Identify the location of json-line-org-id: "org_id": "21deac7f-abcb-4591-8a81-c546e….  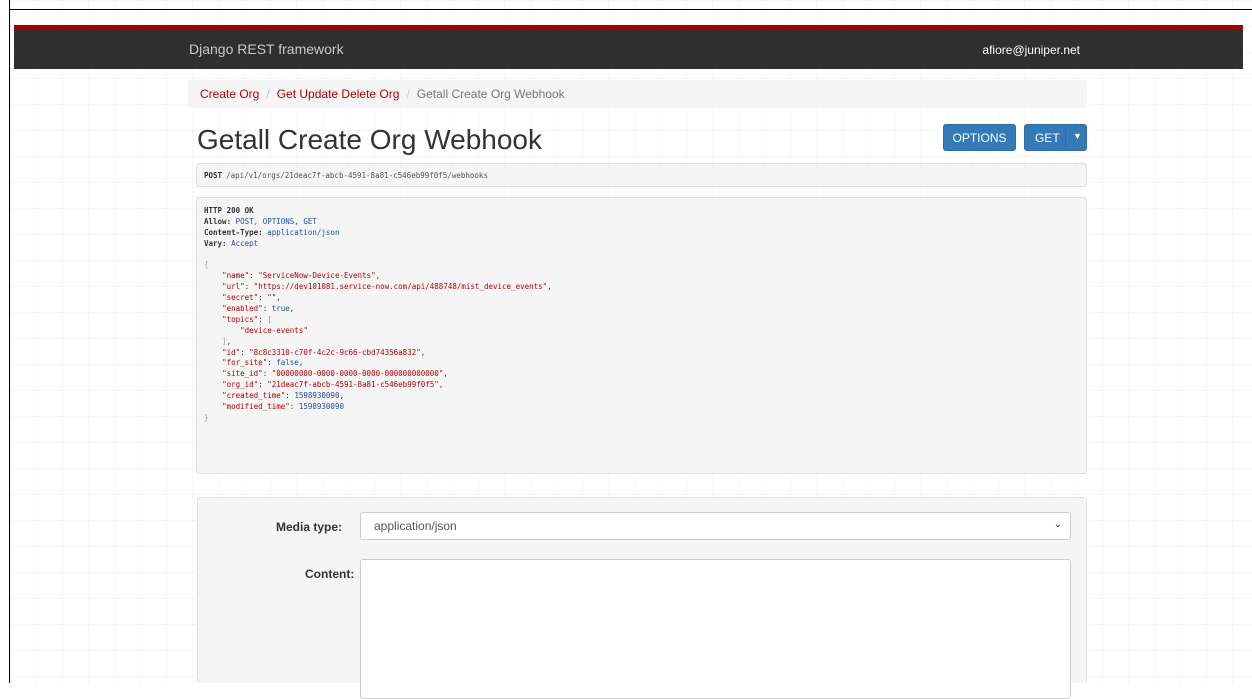
(333, 385).